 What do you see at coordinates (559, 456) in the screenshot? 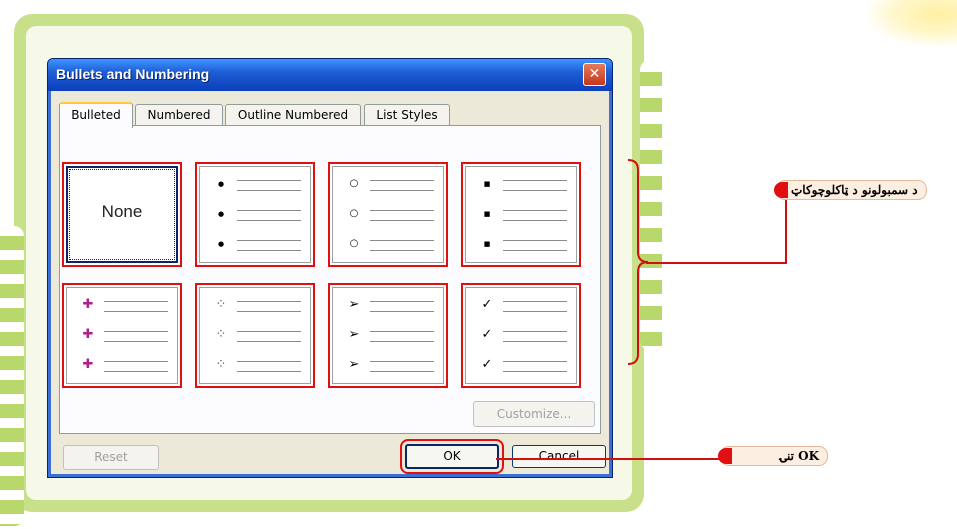
I see `cancel-button: Cancel` at bounding box center [559, 456].